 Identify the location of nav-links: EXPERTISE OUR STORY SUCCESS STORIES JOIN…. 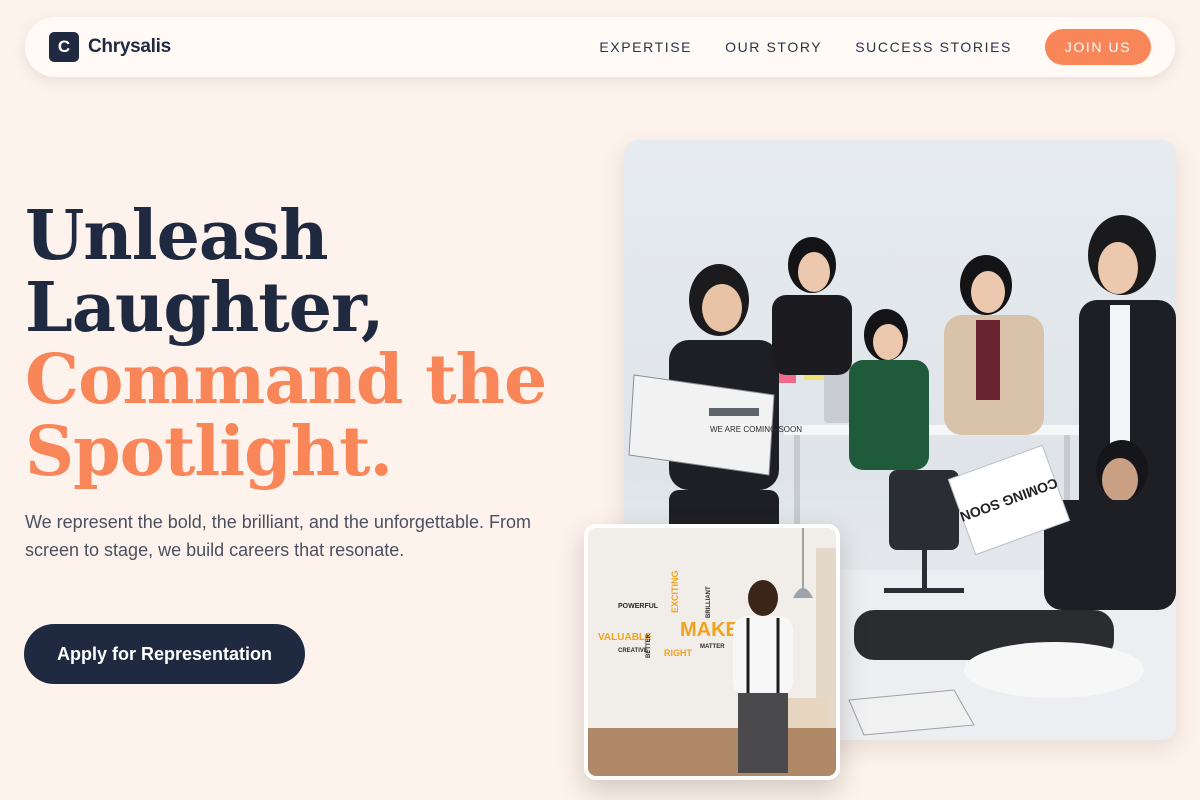
(858, 47).